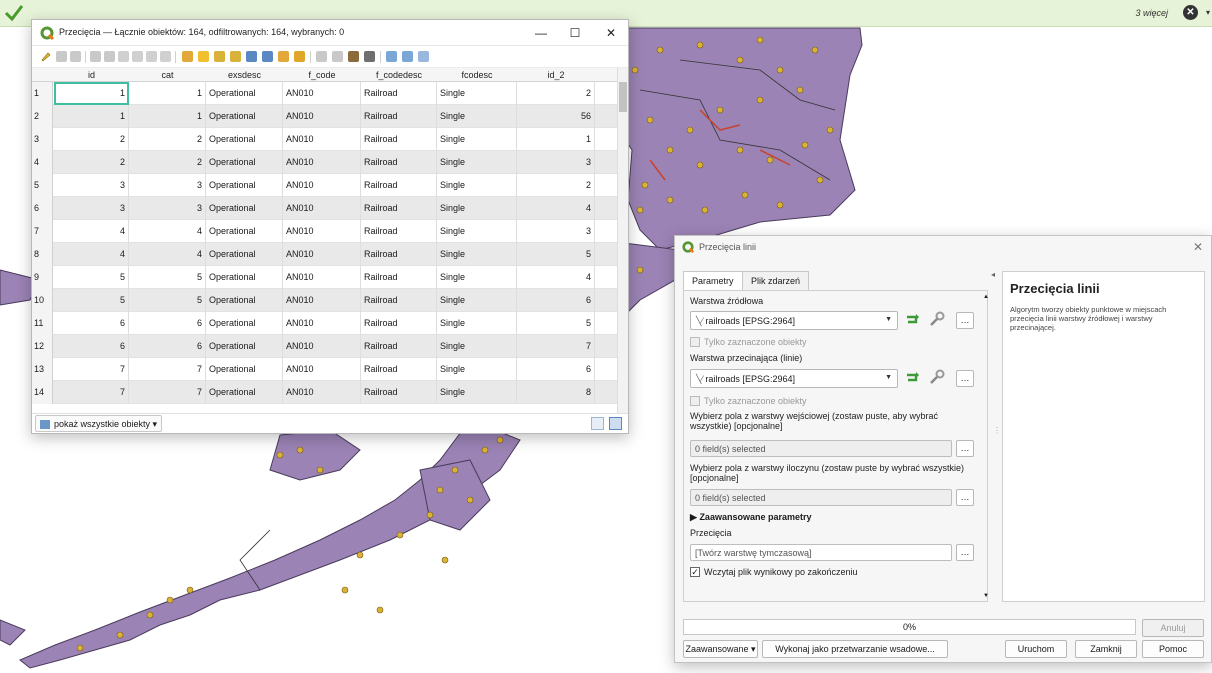  Describe the element at coordinates (75, 56) in the screenshot. I see `save-edits-icon` at that location.